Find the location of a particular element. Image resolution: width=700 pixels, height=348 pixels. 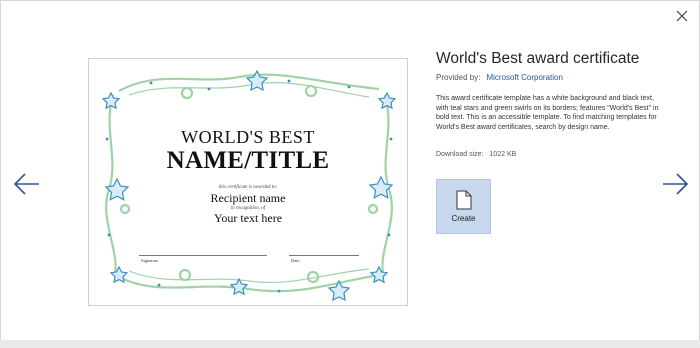

certificate-awarded-to: this certificate is awarded to: is located at coordinates (248, 187).